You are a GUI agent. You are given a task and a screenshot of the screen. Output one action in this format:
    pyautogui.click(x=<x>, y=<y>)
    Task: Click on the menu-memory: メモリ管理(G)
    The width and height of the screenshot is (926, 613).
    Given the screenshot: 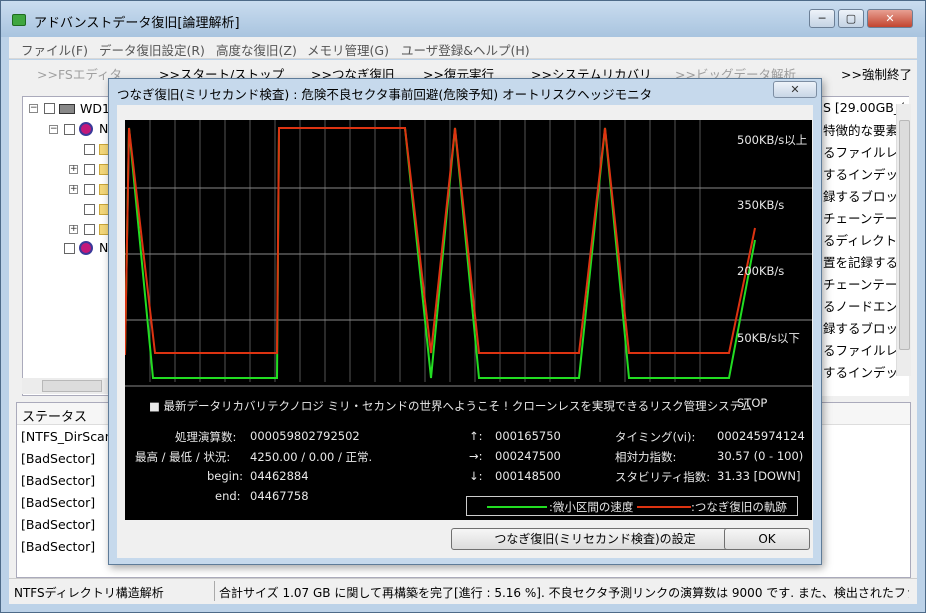 What is the action you would take?
    pyautogui.click(x=348, y=49)
    